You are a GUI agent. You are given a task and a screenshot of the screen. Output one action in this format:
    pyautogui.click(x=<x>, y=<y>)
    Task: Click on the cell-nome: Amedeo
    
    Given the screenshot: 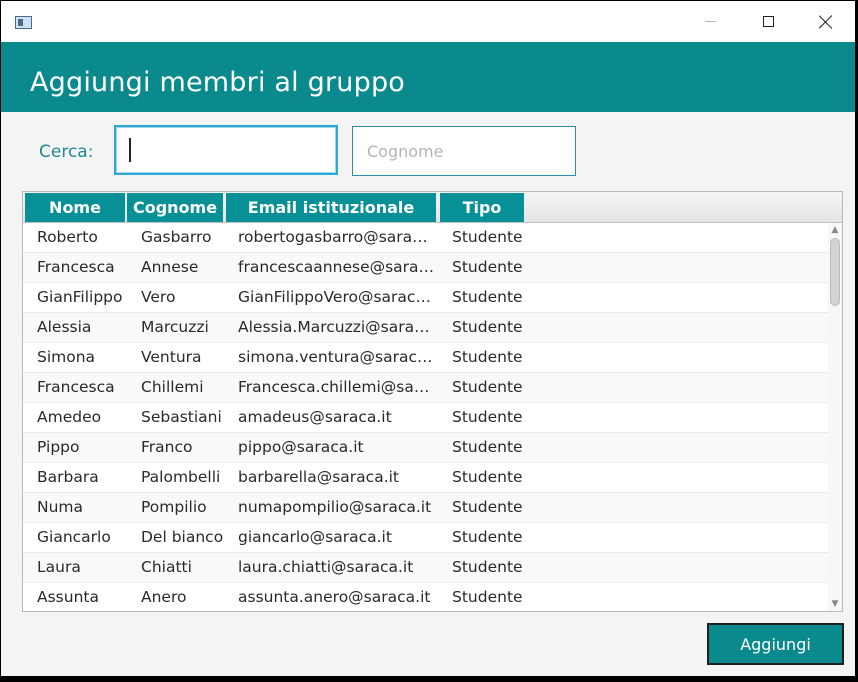 What is the action you would take?
    pyautogui.click(x=69, y=417)
    